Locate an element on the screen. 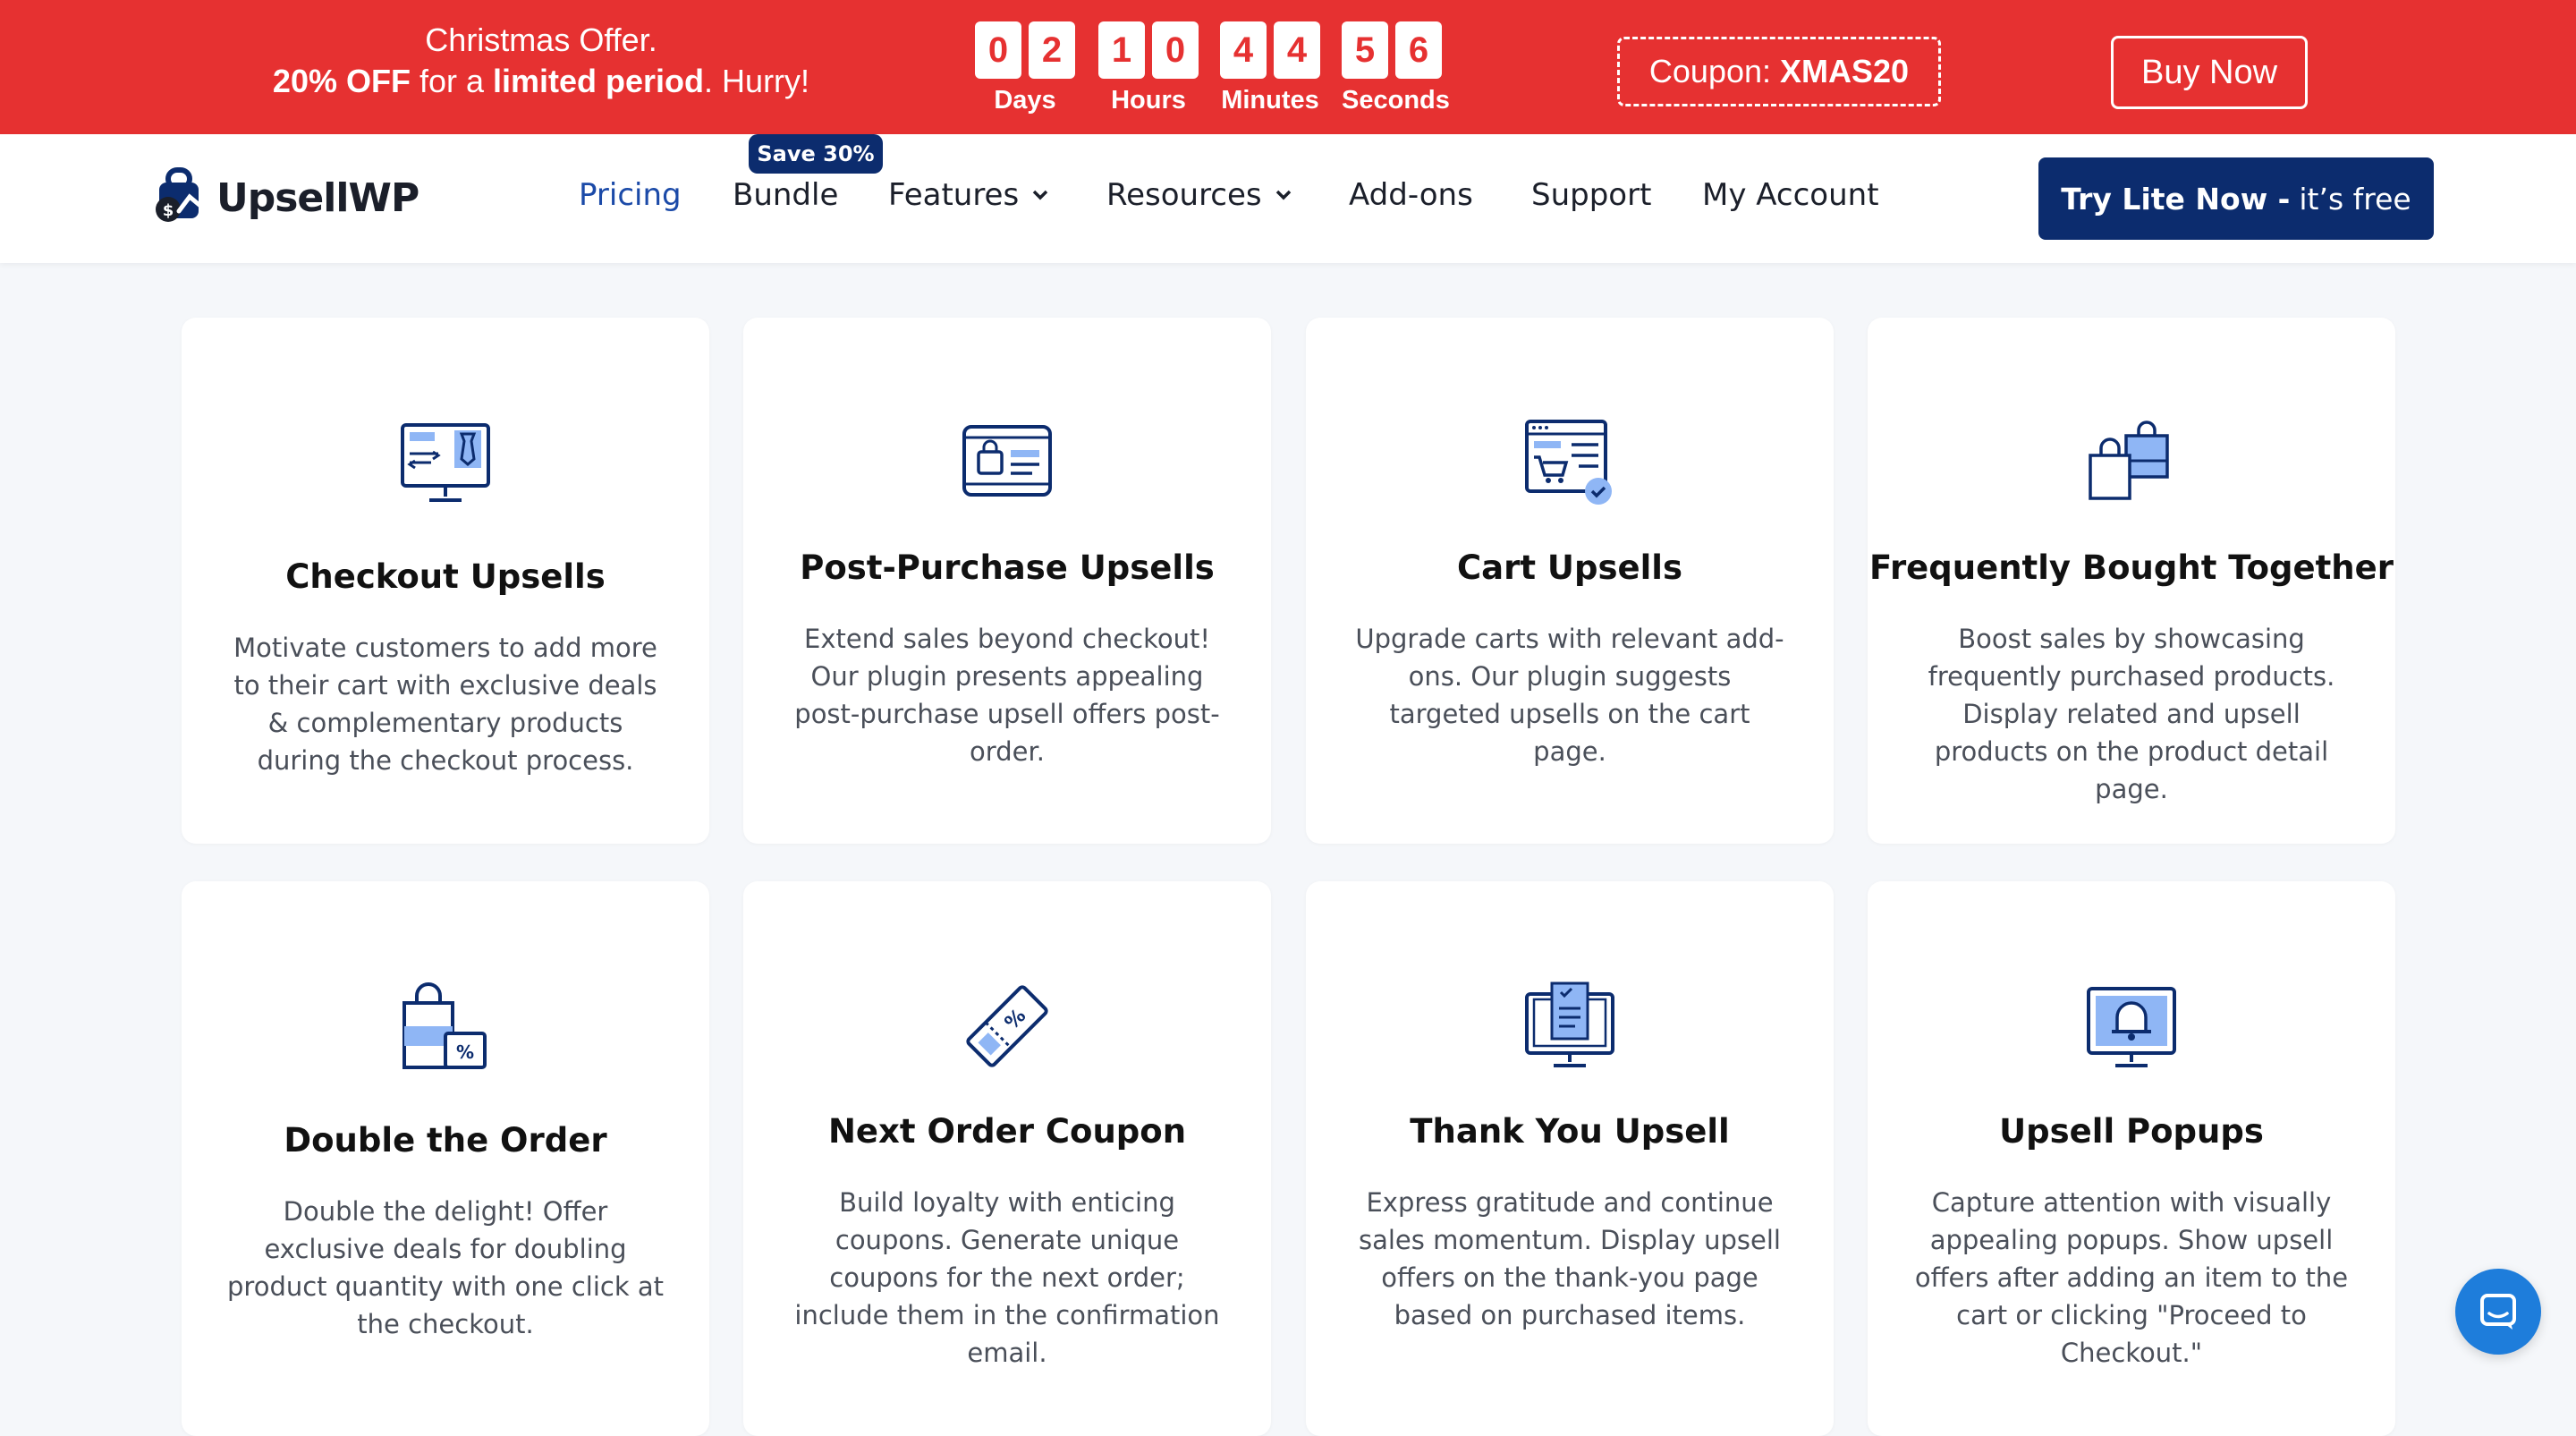  nav-resources: Resources is located at coordinates (1199, 195).